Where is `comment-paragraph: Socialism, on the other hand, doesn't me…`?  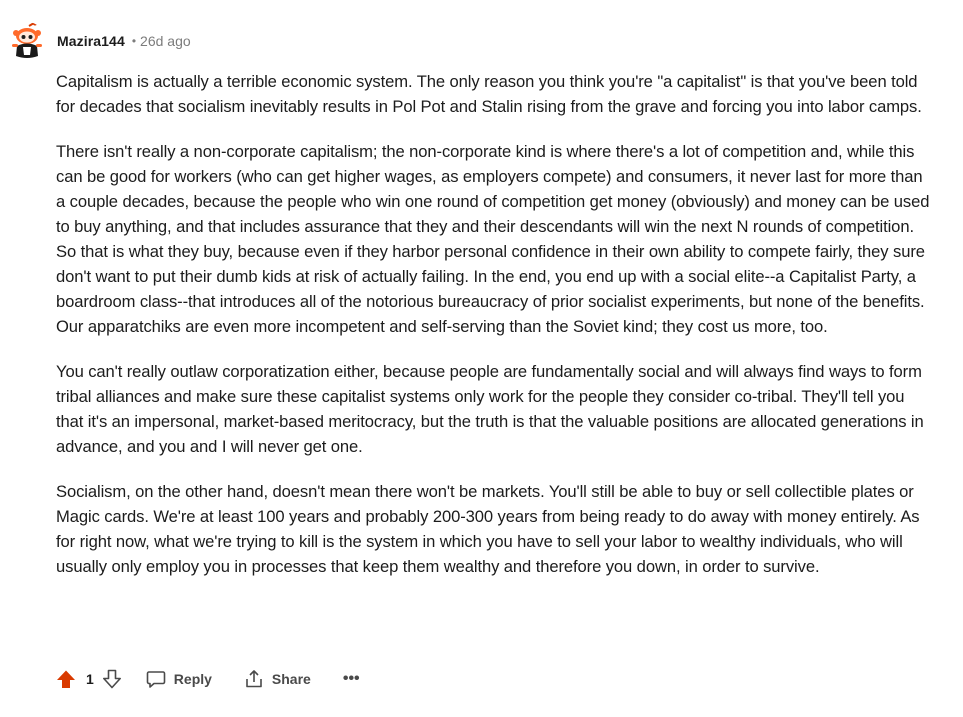
comment-paragraph: Socialism, on the other hand, doesn't me… is located at coordinates (488, 529).